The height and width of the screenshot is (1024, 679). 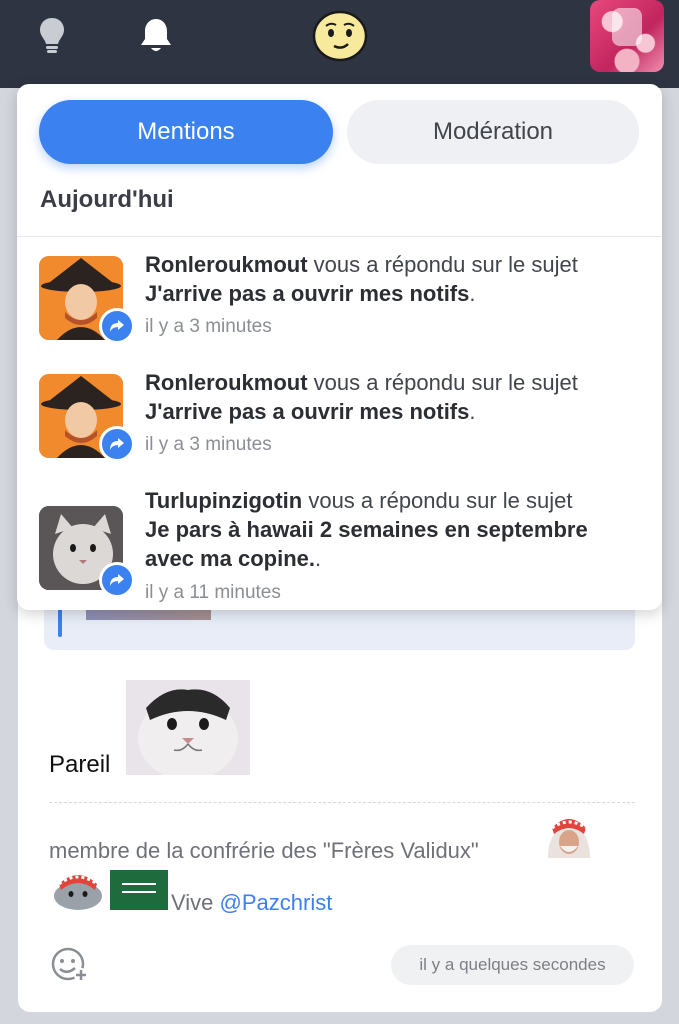 What do you see at coordinates (213, 592) in the screenshot?
I see `notification-time: il y a 11 minutes` at bounding box center [213, 592].